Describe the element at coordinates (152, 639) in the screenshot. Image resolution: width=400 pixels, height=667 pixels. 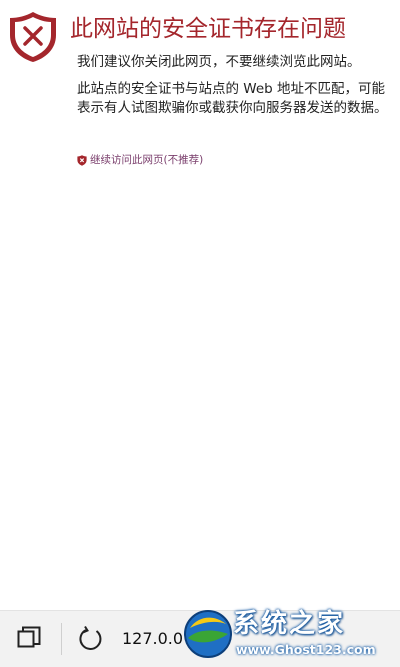
I see `address-bar-text: 127.0.0` at that location.